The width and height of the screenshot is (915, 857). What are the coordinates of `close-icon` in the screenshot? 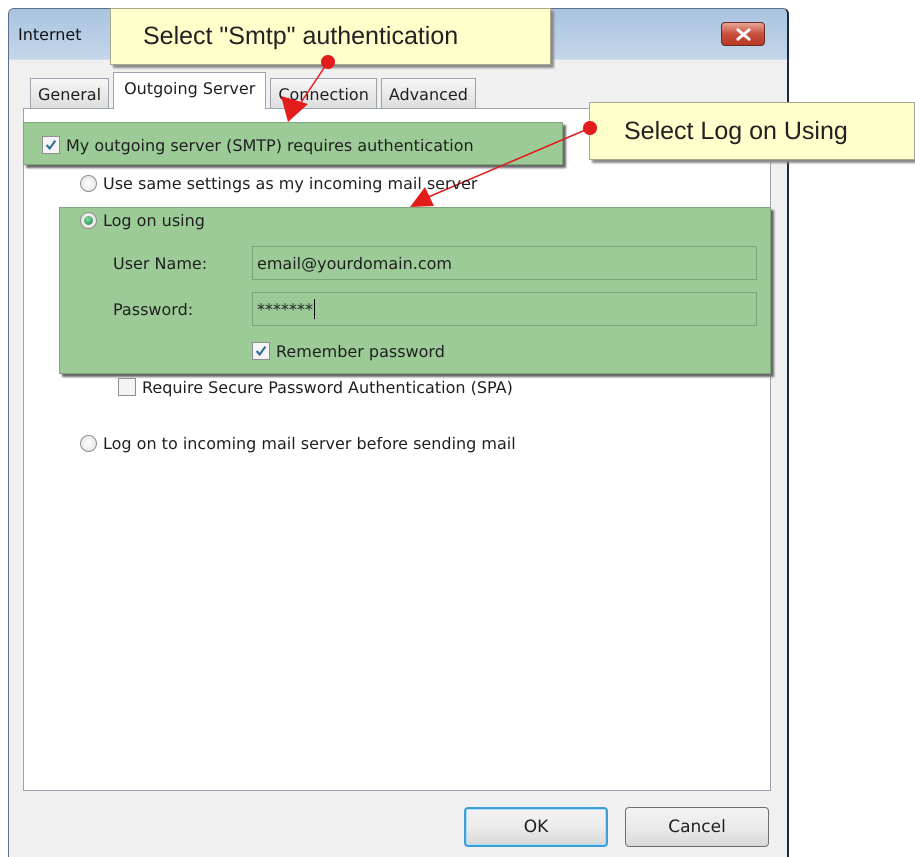 It's located at (743, 34).